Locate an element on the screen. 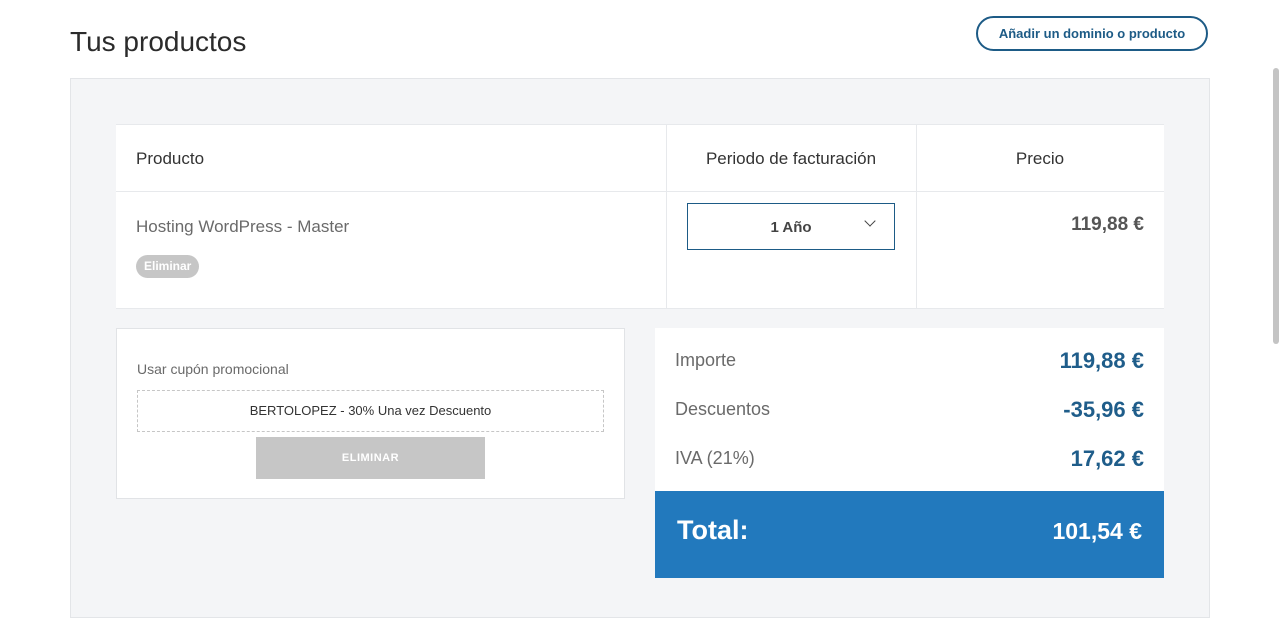  add-domain-or-product-button: Añadir un dominio o producto is located at coordinates (1092, 33).